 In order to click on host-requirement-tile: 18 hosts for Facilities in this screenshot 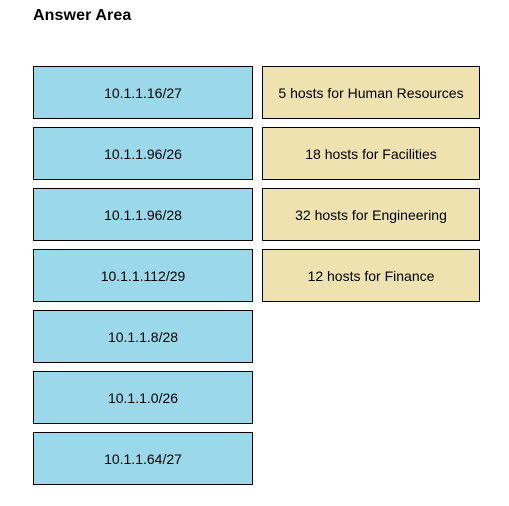, I will do `click(371, 153)`.